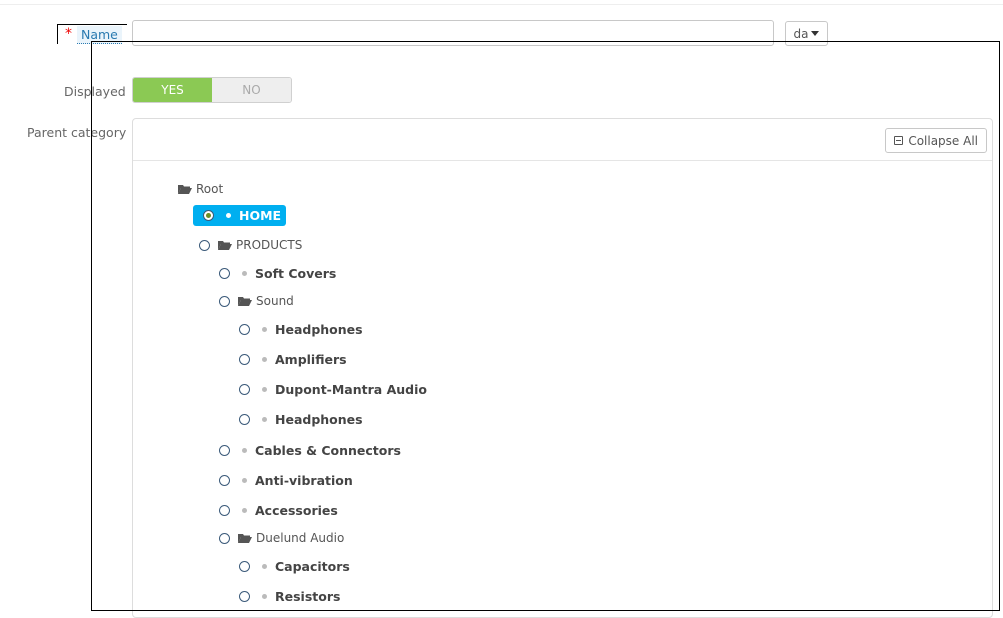 Image resolution: width=1003 pixels, height=618 pixels. What do you see at coordinates (224, 538) in the screenshot?
I see `radio-duelund-audio` at bounding box center [224, 538].